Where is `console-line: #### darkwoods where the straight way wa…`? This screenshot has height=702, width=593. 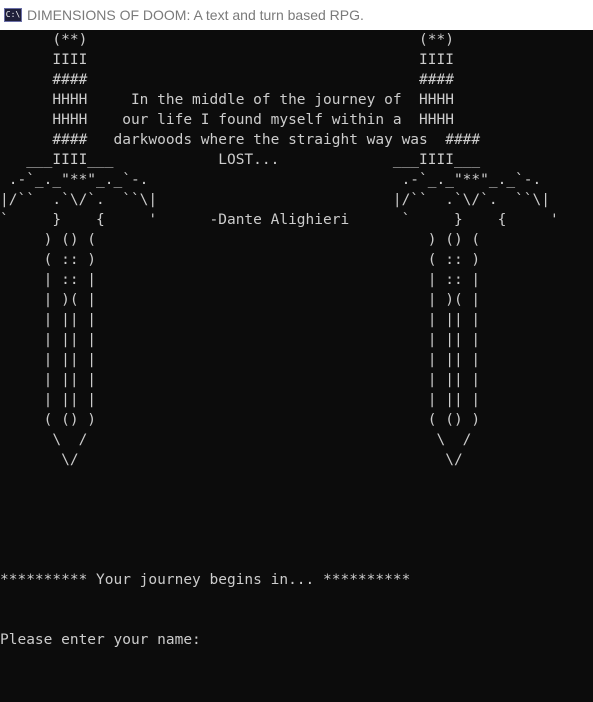 console-line: #### darkwoods where the straight way wa… is located at coordinates (240, 140).